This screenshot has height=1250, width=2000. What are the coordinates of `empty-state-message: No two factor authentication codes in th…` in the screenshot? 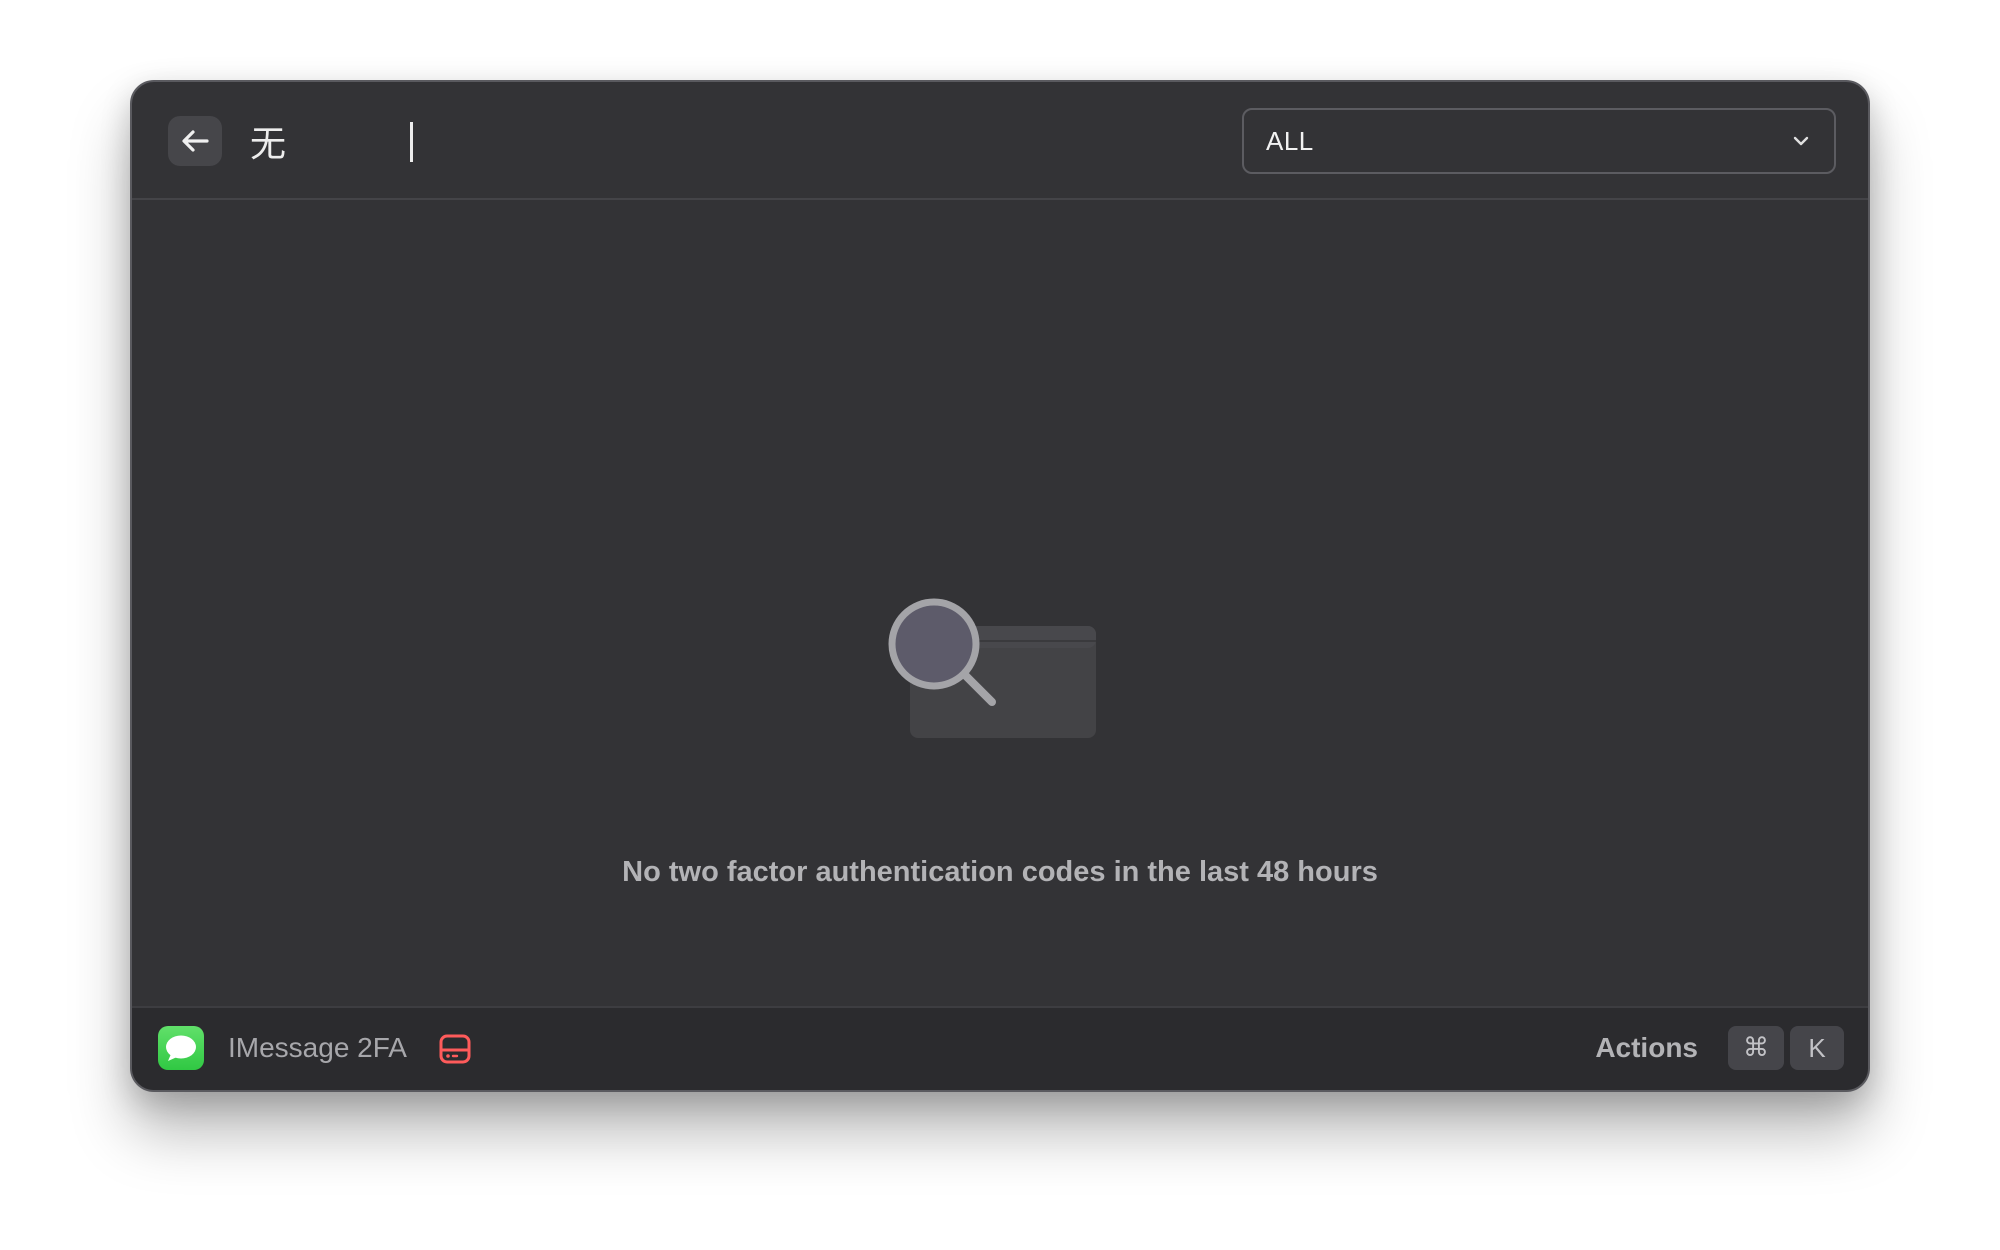 It's located at (1000, 872).